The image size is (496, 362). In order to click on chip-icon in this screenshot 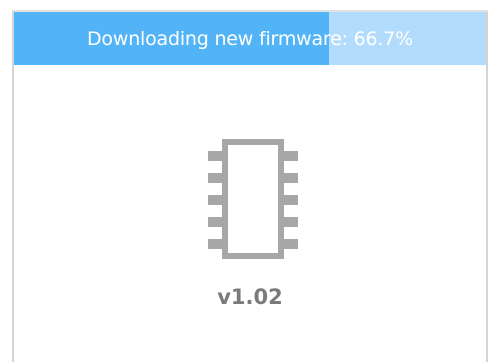, I will do `click(253, 199)`.